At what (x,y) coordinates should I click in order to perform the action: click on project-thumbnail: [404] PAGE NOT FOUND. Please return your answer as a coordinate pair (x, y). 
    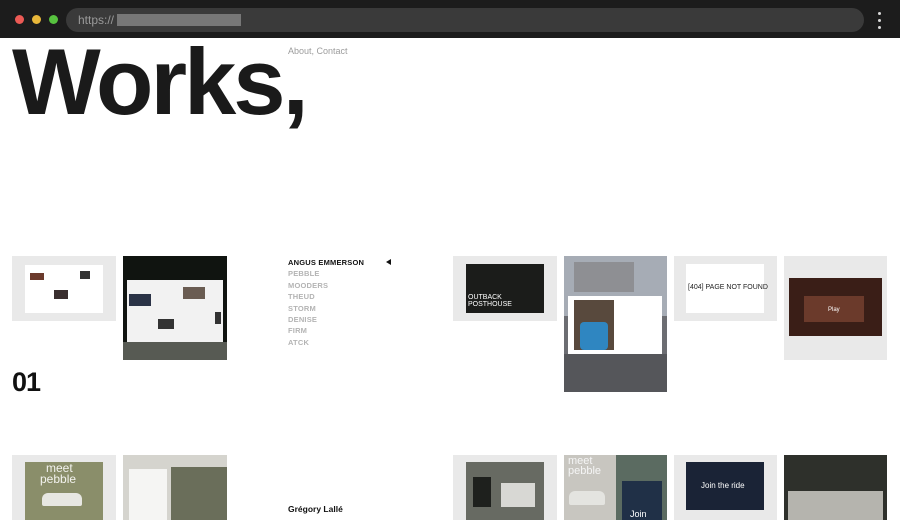
    Looking at the image, I should click on (725, 288).